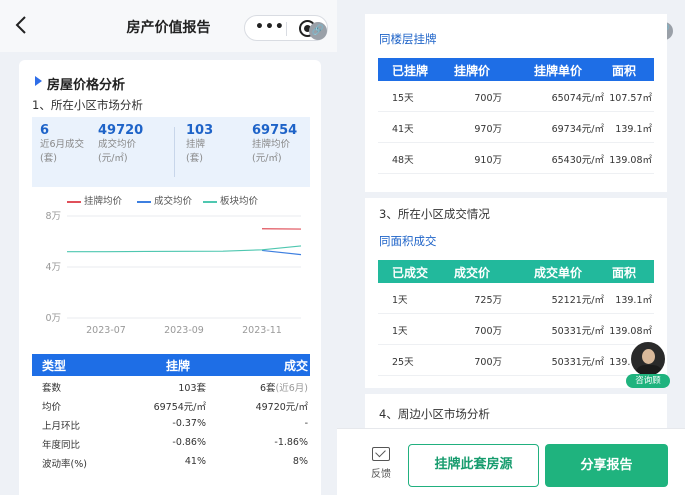 The width and height of the screenshot is (685, 495). I want to click on y-tick-label: 8万, so click(53, 216).